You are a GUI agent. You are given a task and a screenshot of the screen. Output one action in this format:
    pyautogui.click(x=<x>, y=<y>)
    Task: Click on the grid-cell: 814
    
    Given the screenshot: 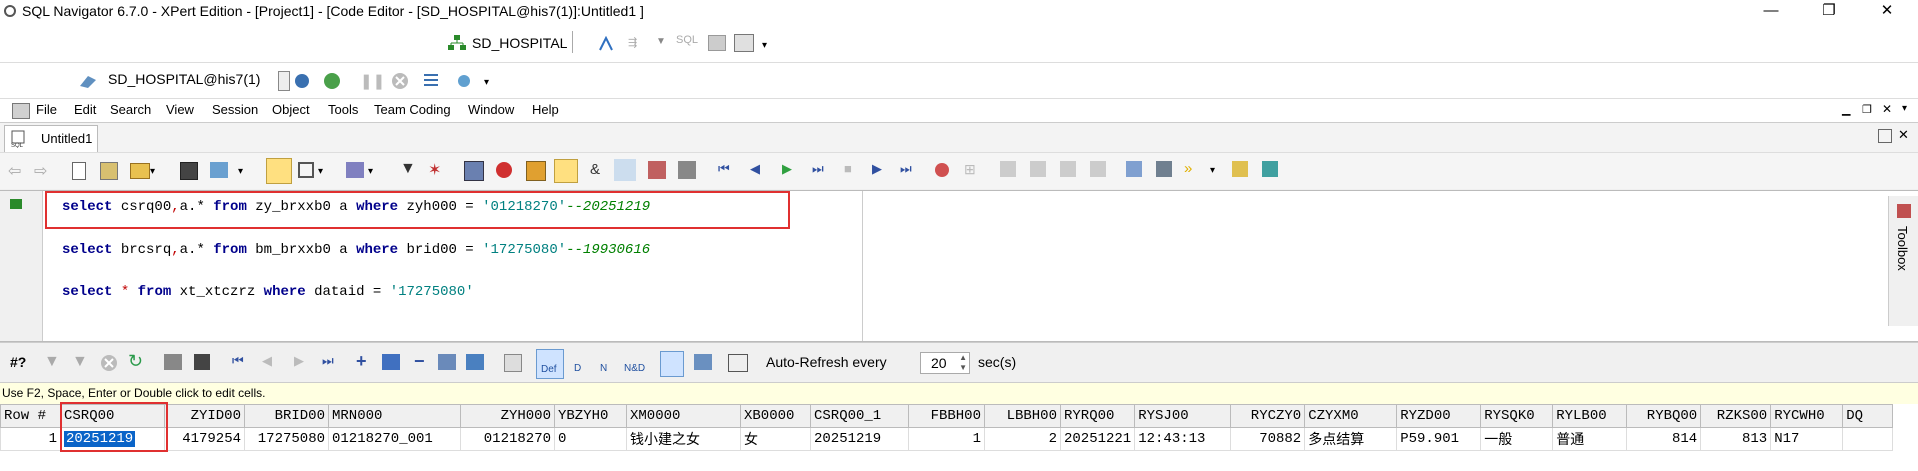 What is the action you would take?
    pyautogui.click(x=1664, y=439)
    